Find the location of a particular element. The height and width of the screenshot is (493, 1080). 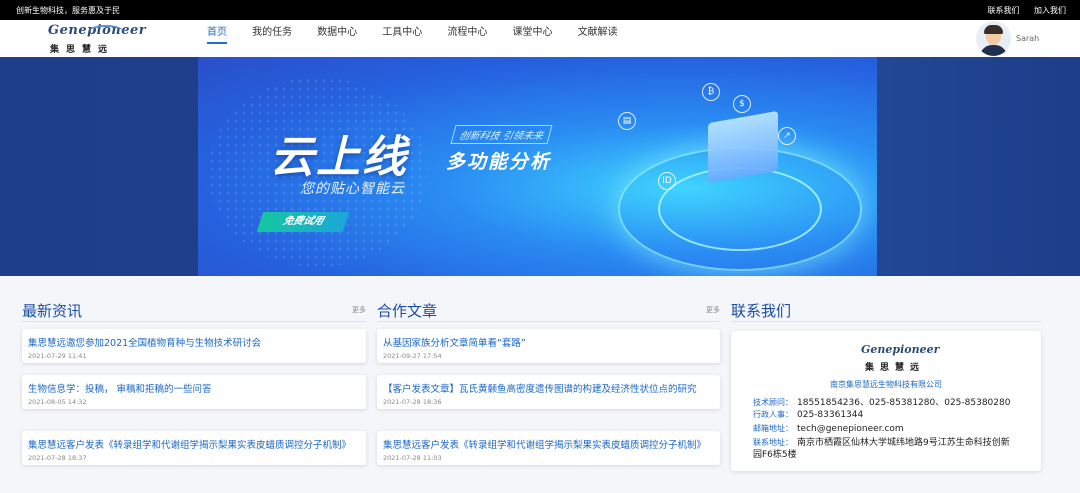

top-bar: 创新生物科技，服务惠及于民 联系我们 加入我们 is located at coordinates (540, 10).